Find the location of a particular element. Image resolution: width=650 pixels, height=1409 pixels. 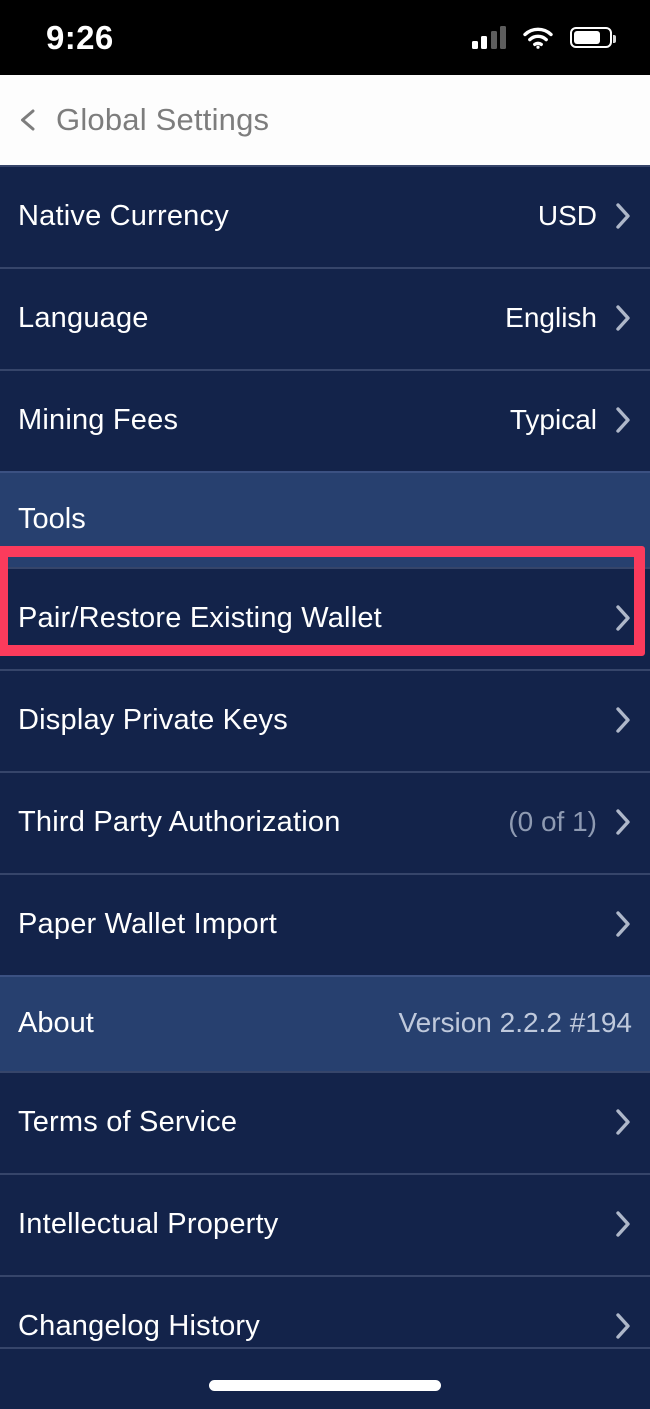

section-label: About is located at coordinates (56, 1022).